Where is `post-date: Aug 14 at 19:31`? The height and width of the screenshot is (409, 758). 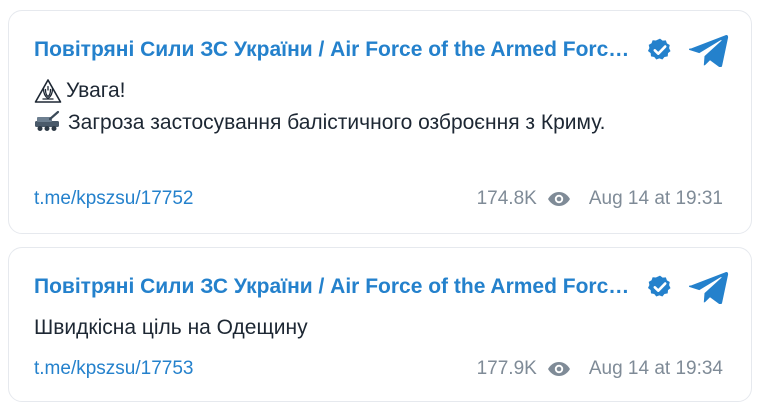
post-date: Aug 14 at 19:31 is located at coordinates (655, 198).